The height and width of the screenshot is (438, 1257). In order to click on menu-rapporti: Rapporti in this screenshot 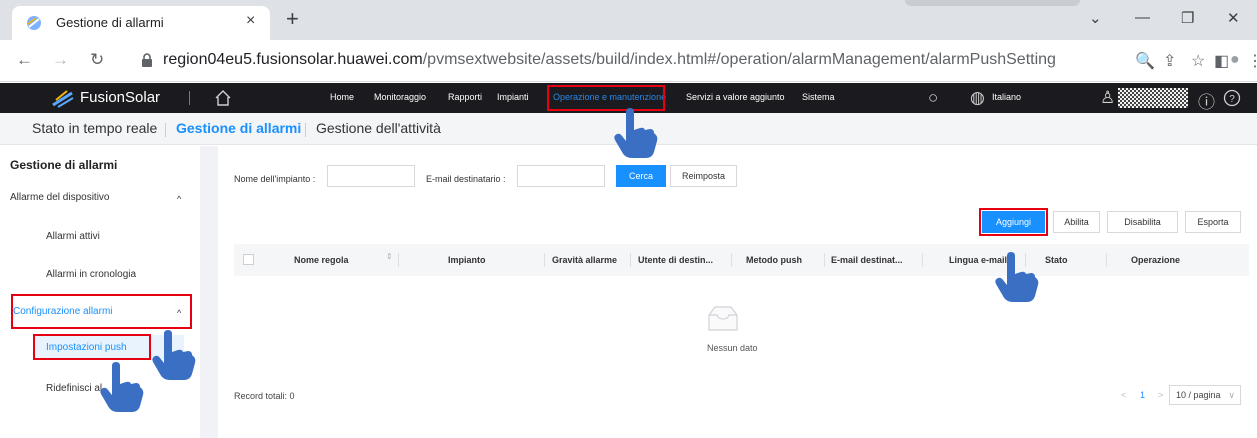, I will do `click(465, 97)`.